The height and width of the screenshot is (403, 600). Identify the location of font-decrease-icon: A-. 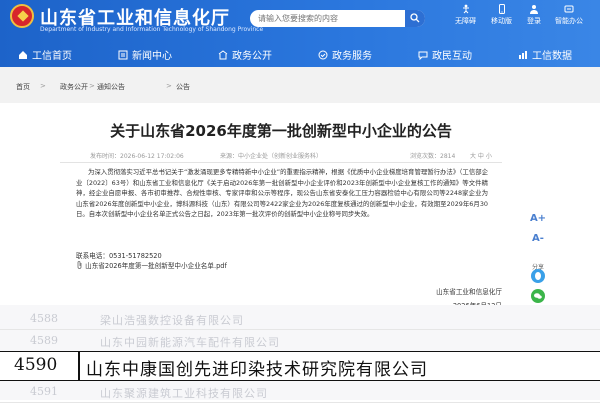
(538, 238).